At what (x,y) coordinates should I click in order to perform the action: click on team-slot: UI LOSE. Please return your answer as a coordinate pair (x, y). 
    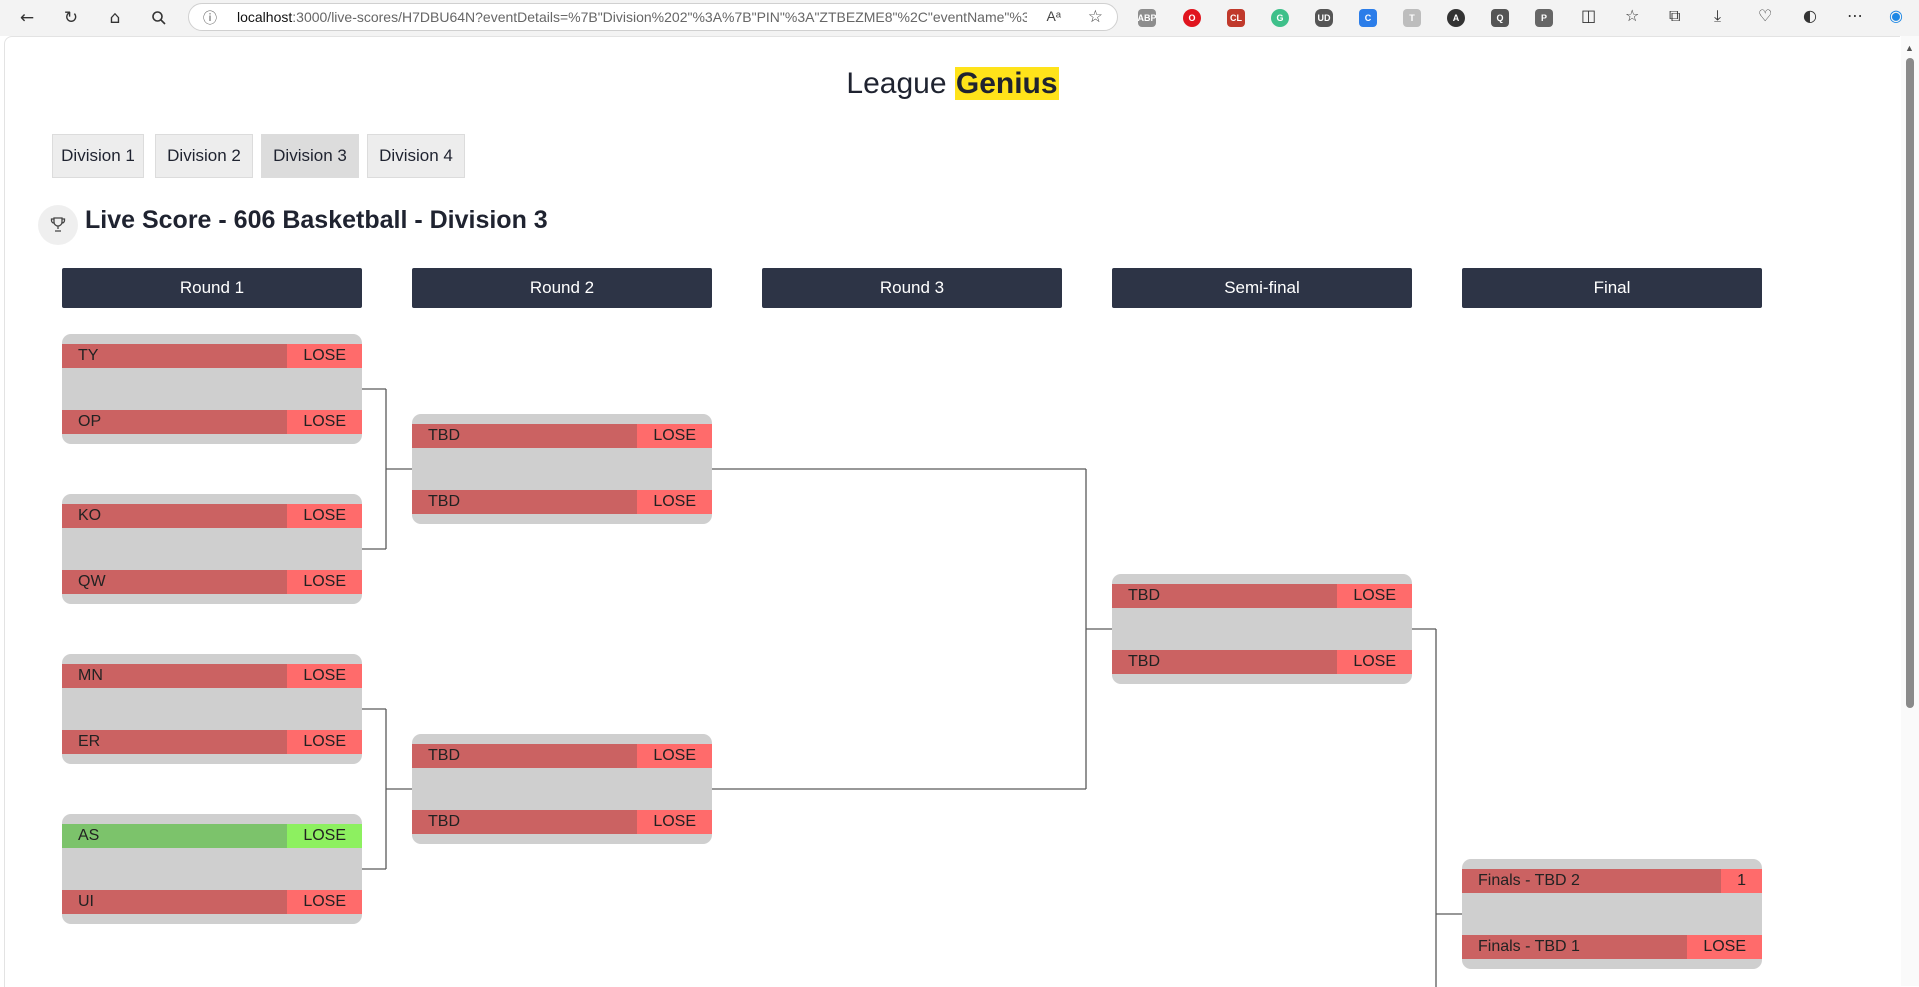
    Looking at the image, I should click on (212, 902).